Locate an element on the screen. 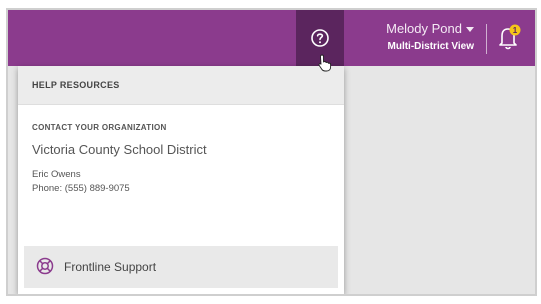 Image resolution: width=541 pixels, height=304 pixels. user-name: Melody Pond is located at coordinates (424, 28).